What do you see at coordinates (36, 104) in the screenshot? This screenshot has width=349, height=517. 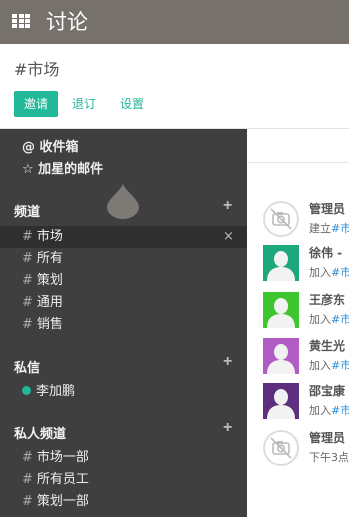 I see `invite-button: 邀请` at bounding box center [36, 104].